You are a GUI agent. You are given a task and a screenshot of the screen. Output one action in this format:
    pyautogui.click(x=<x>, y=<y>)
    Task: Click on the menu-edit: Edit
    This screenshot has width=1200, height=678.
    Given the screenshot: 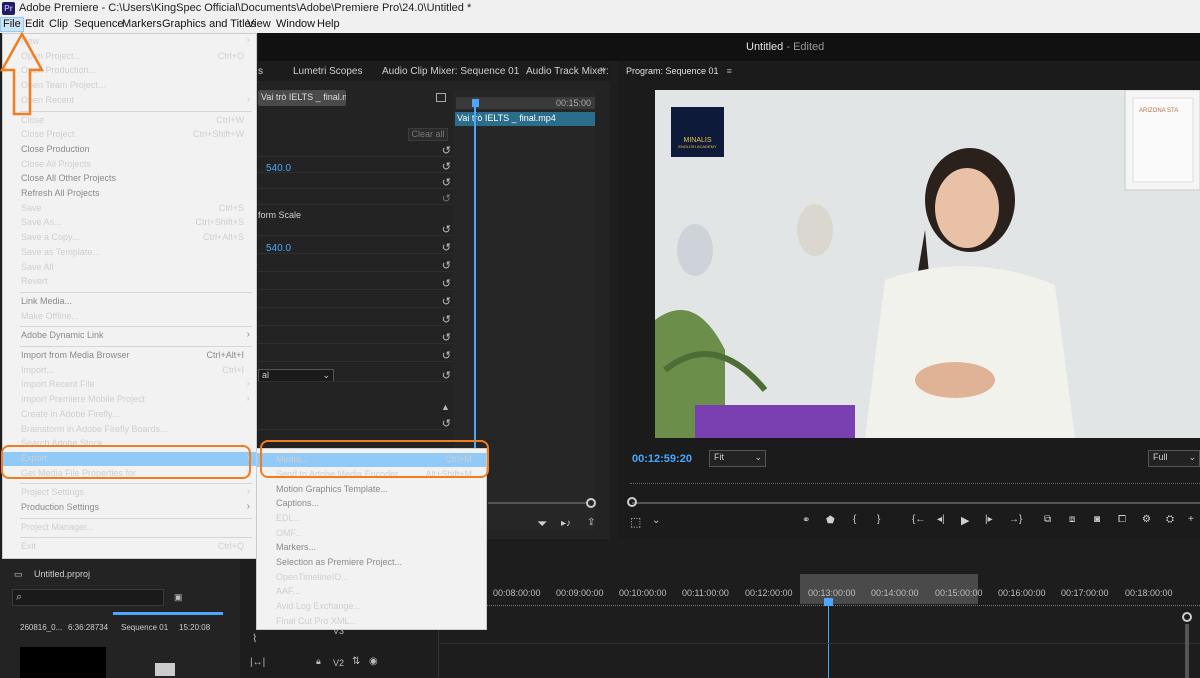 What is the action you would take?
    pyautogui.click(x=34, y=24)
    